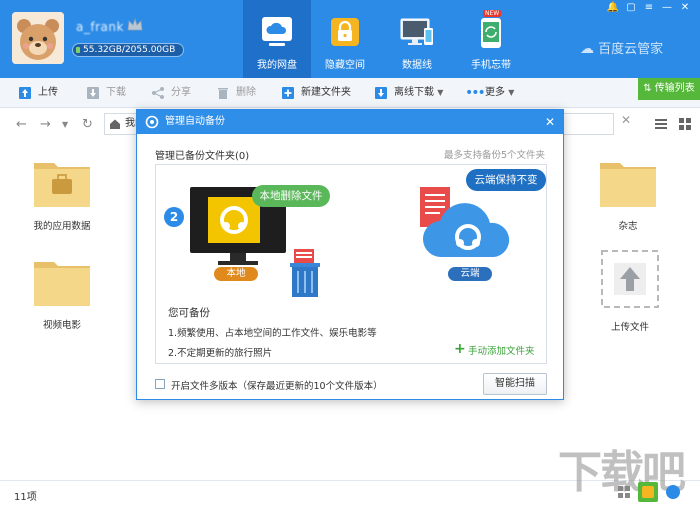 Image resolution: width=700 pixels, height=506 pixels. What do you see at coordinates (48, 92) in the screenshot?
I see `upload-label: 上传` at bounding box center [48, 92].